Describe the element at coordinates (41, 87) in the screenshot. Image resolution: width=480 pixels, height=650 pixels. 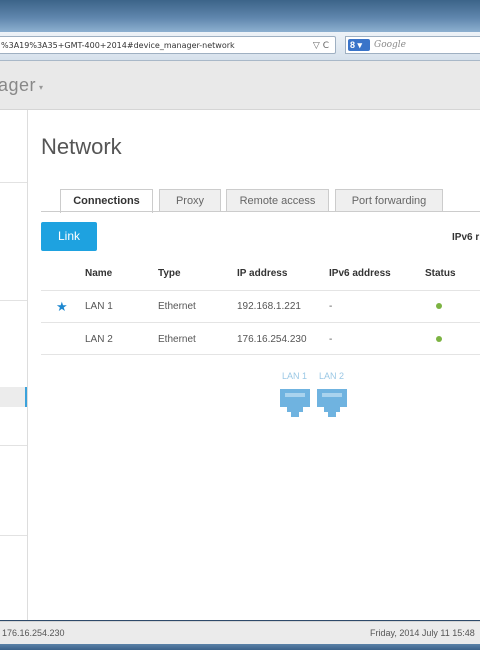
I see `chevron-down-icon: ▾` at that location.